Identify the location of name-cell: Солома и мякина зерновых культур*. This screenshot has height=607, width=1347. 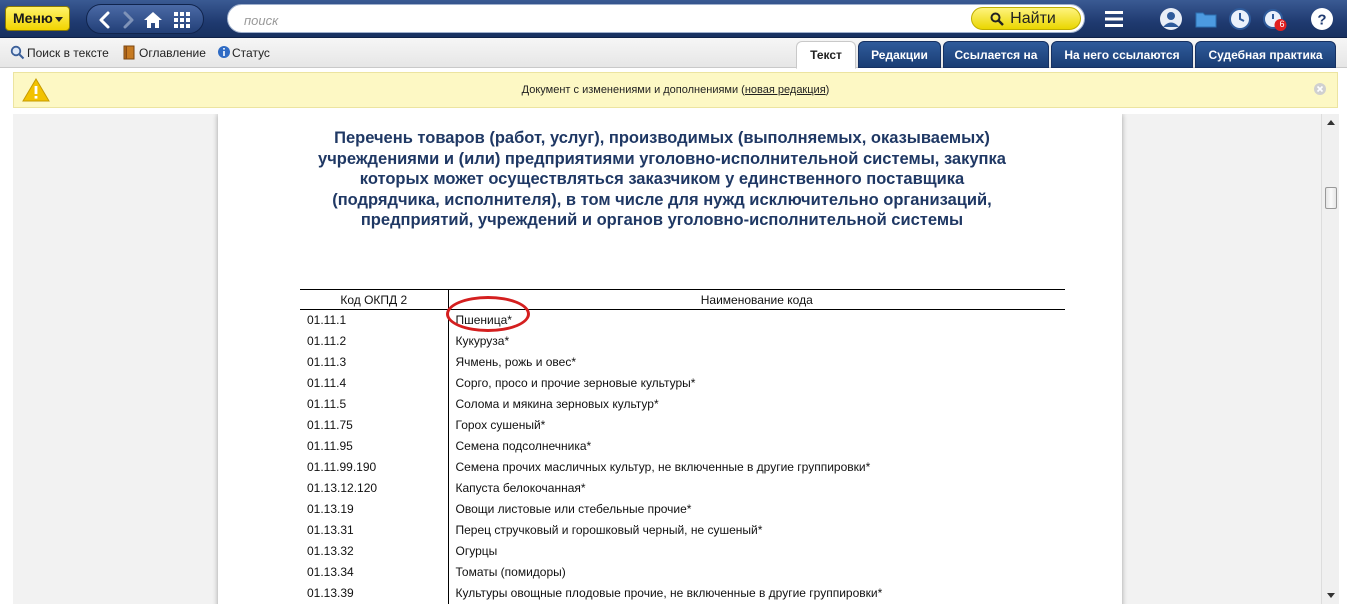
(557, 404).